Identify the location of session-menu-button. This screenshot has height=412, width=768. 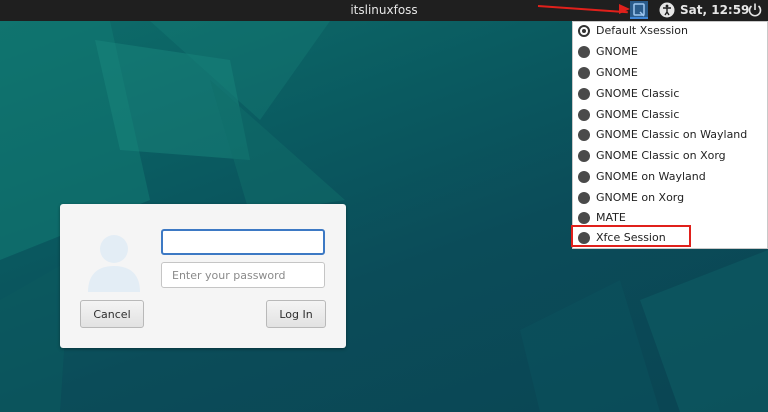
(639, 10).